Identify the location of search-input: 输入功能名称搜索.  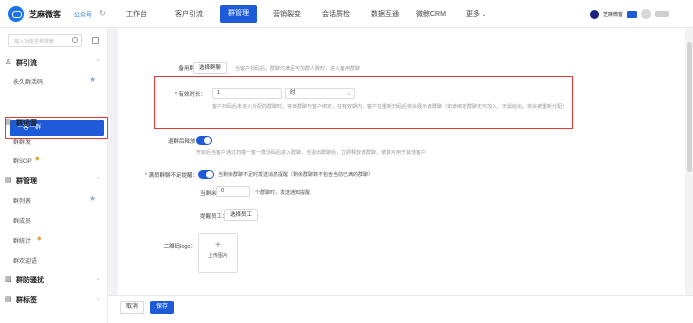
(45, 40).